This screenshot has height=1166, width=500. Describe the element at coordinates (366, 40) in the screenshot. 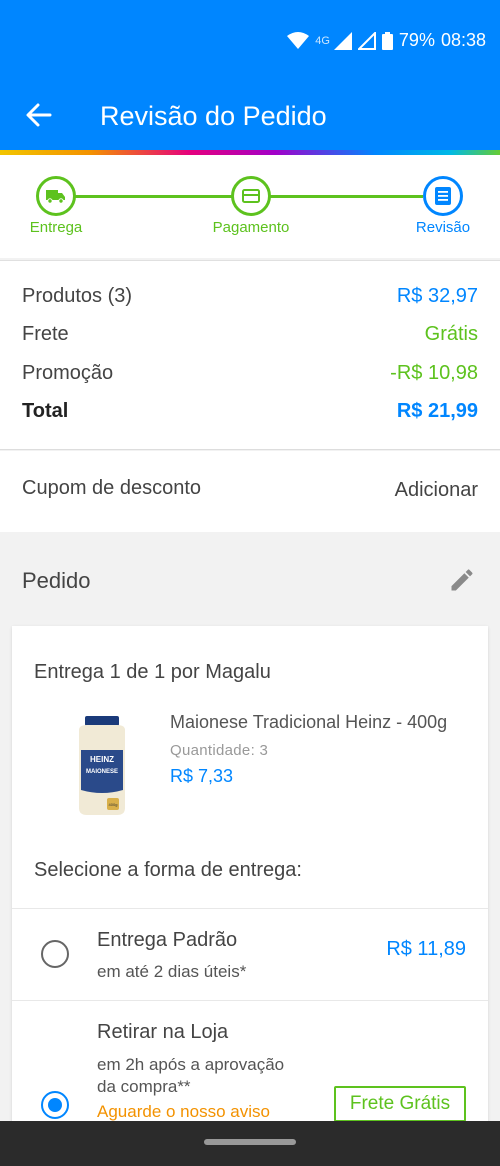

I see `signal-outline-icon` at that location.